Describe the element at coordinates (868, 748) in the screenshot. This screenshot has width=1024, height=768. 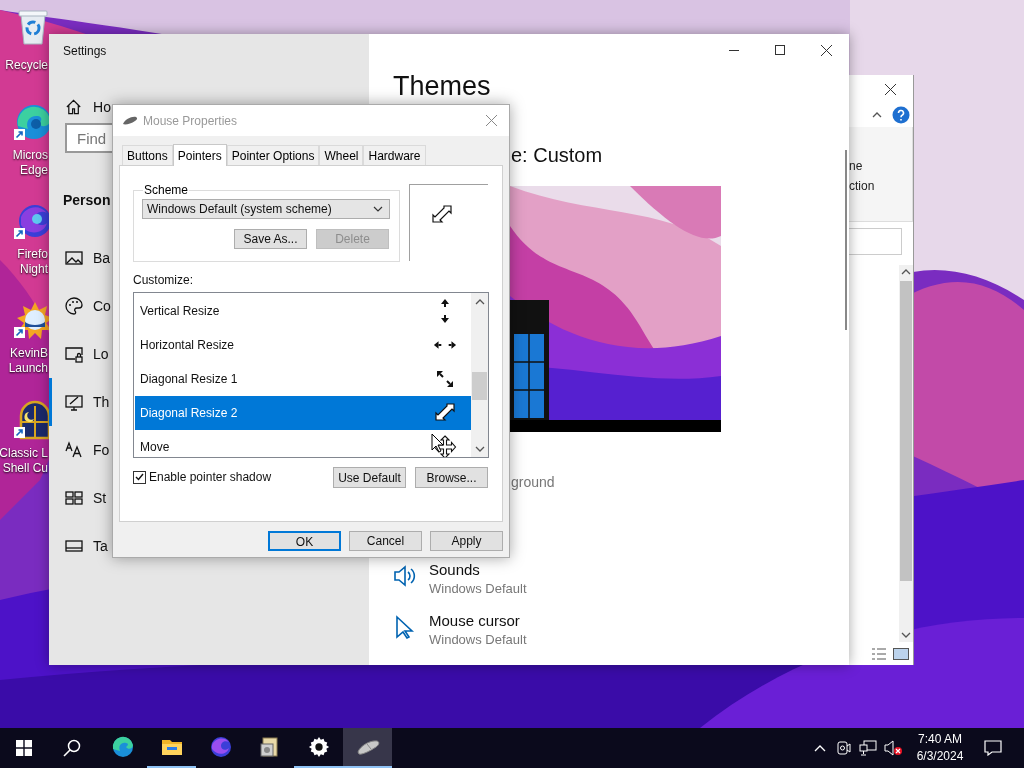
I see `network-icon` at that location.